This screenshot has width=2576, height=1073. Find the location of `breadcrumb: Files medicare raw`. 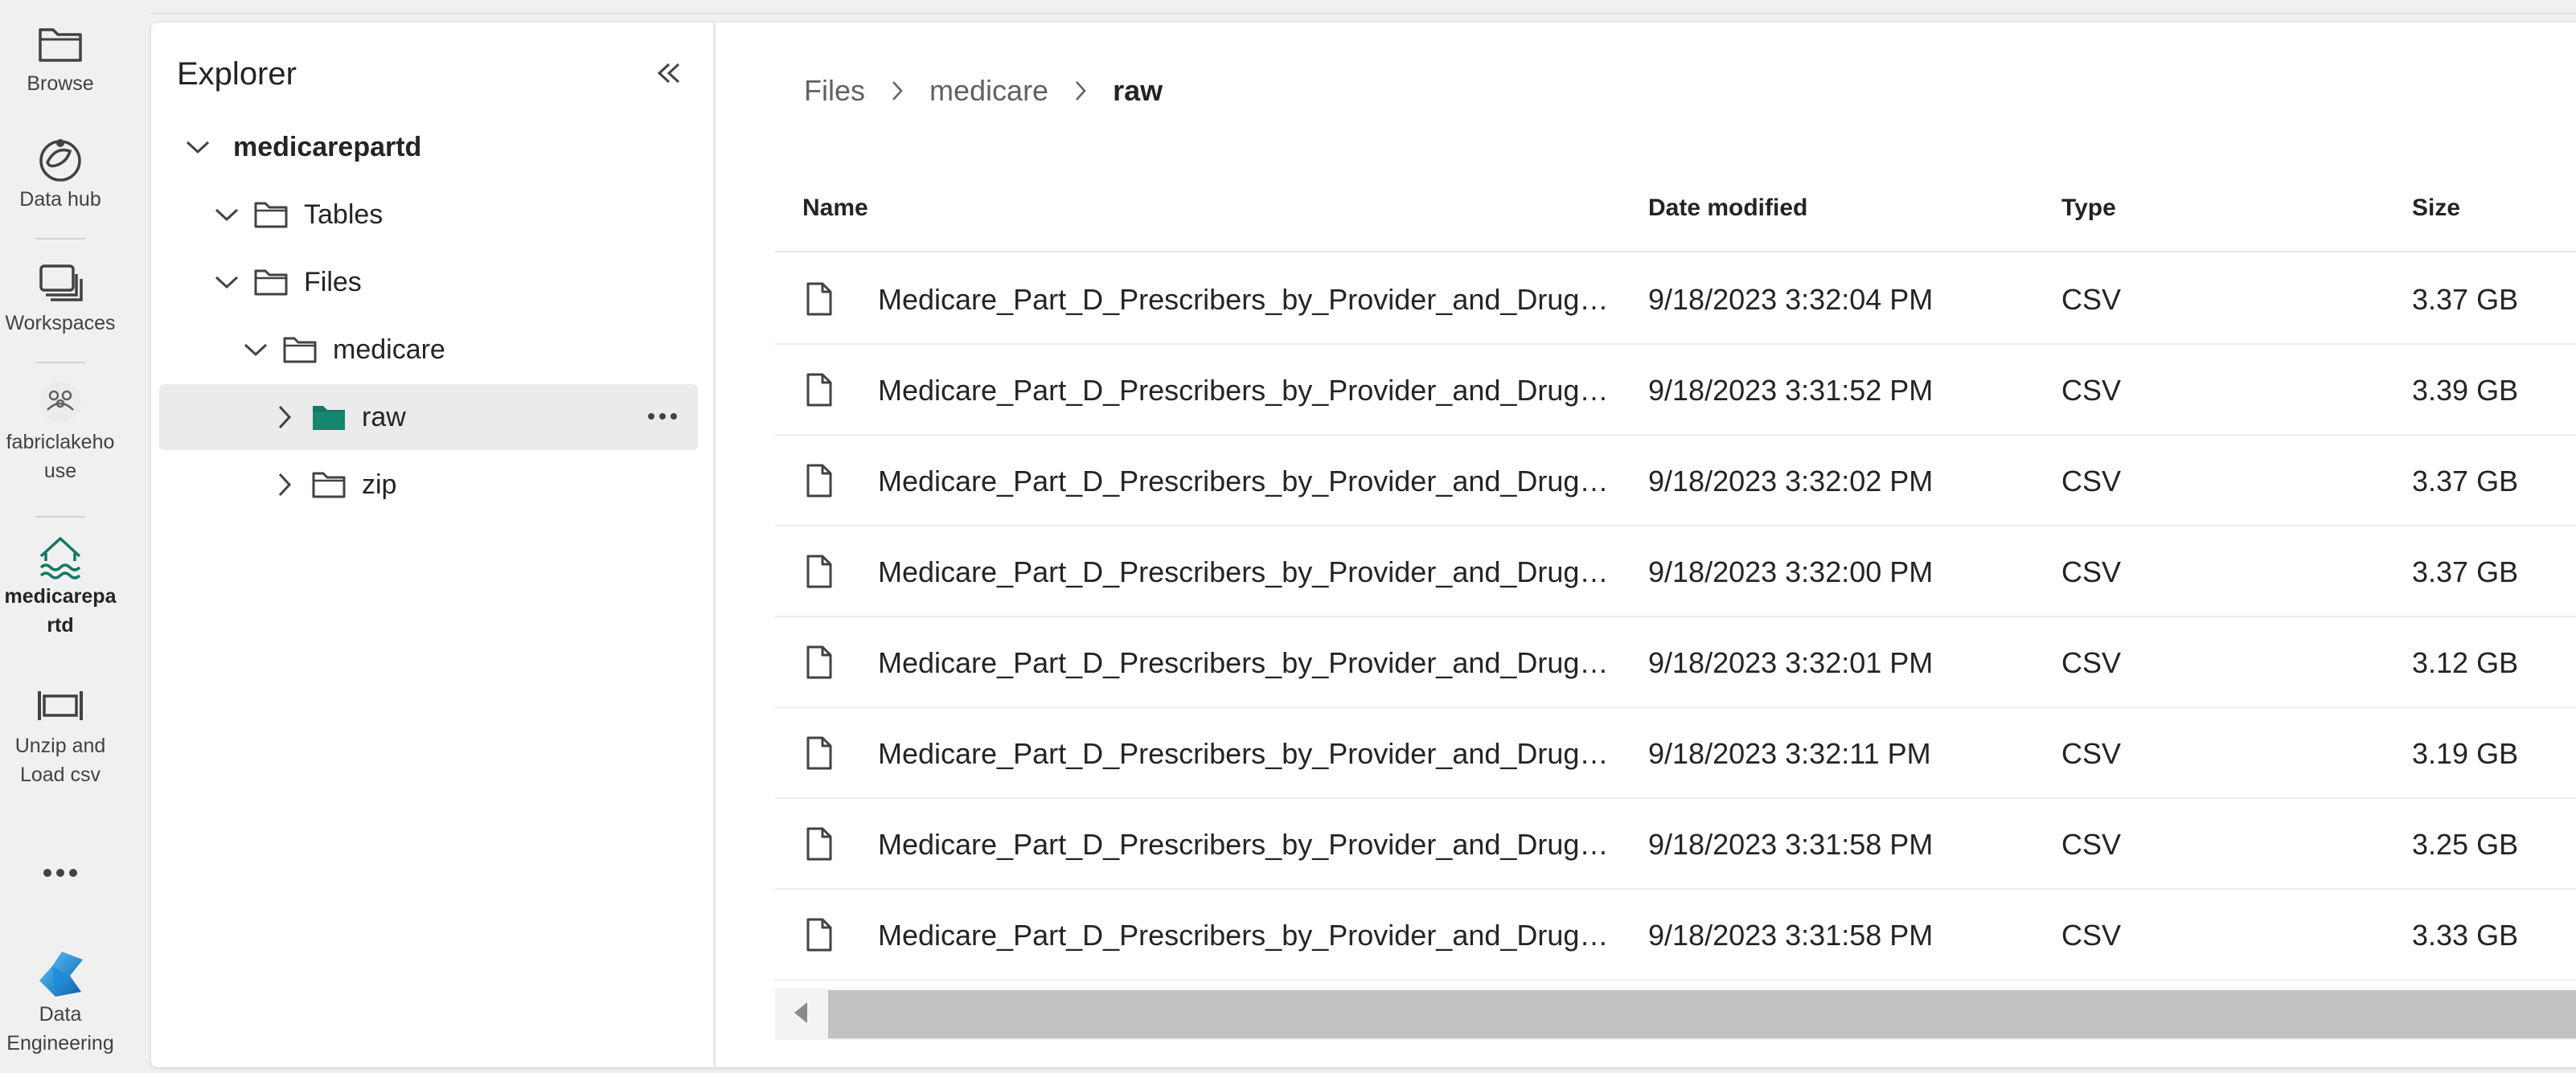

breadcrumb: Files medicare raw is located at coordinates (984, 91).